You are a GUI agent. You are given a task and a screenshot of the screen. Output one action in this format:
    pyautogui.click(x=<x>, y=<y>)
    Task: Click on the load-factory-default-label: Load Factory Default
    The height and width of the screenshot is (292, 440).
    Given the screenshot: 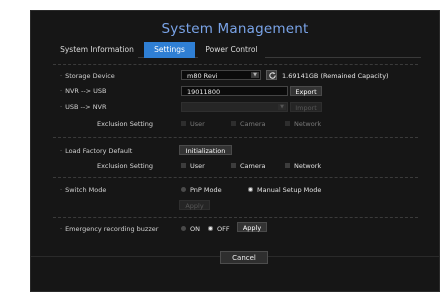 What is the action you would take?
    pyautogui.click(x=96, y=151)
    